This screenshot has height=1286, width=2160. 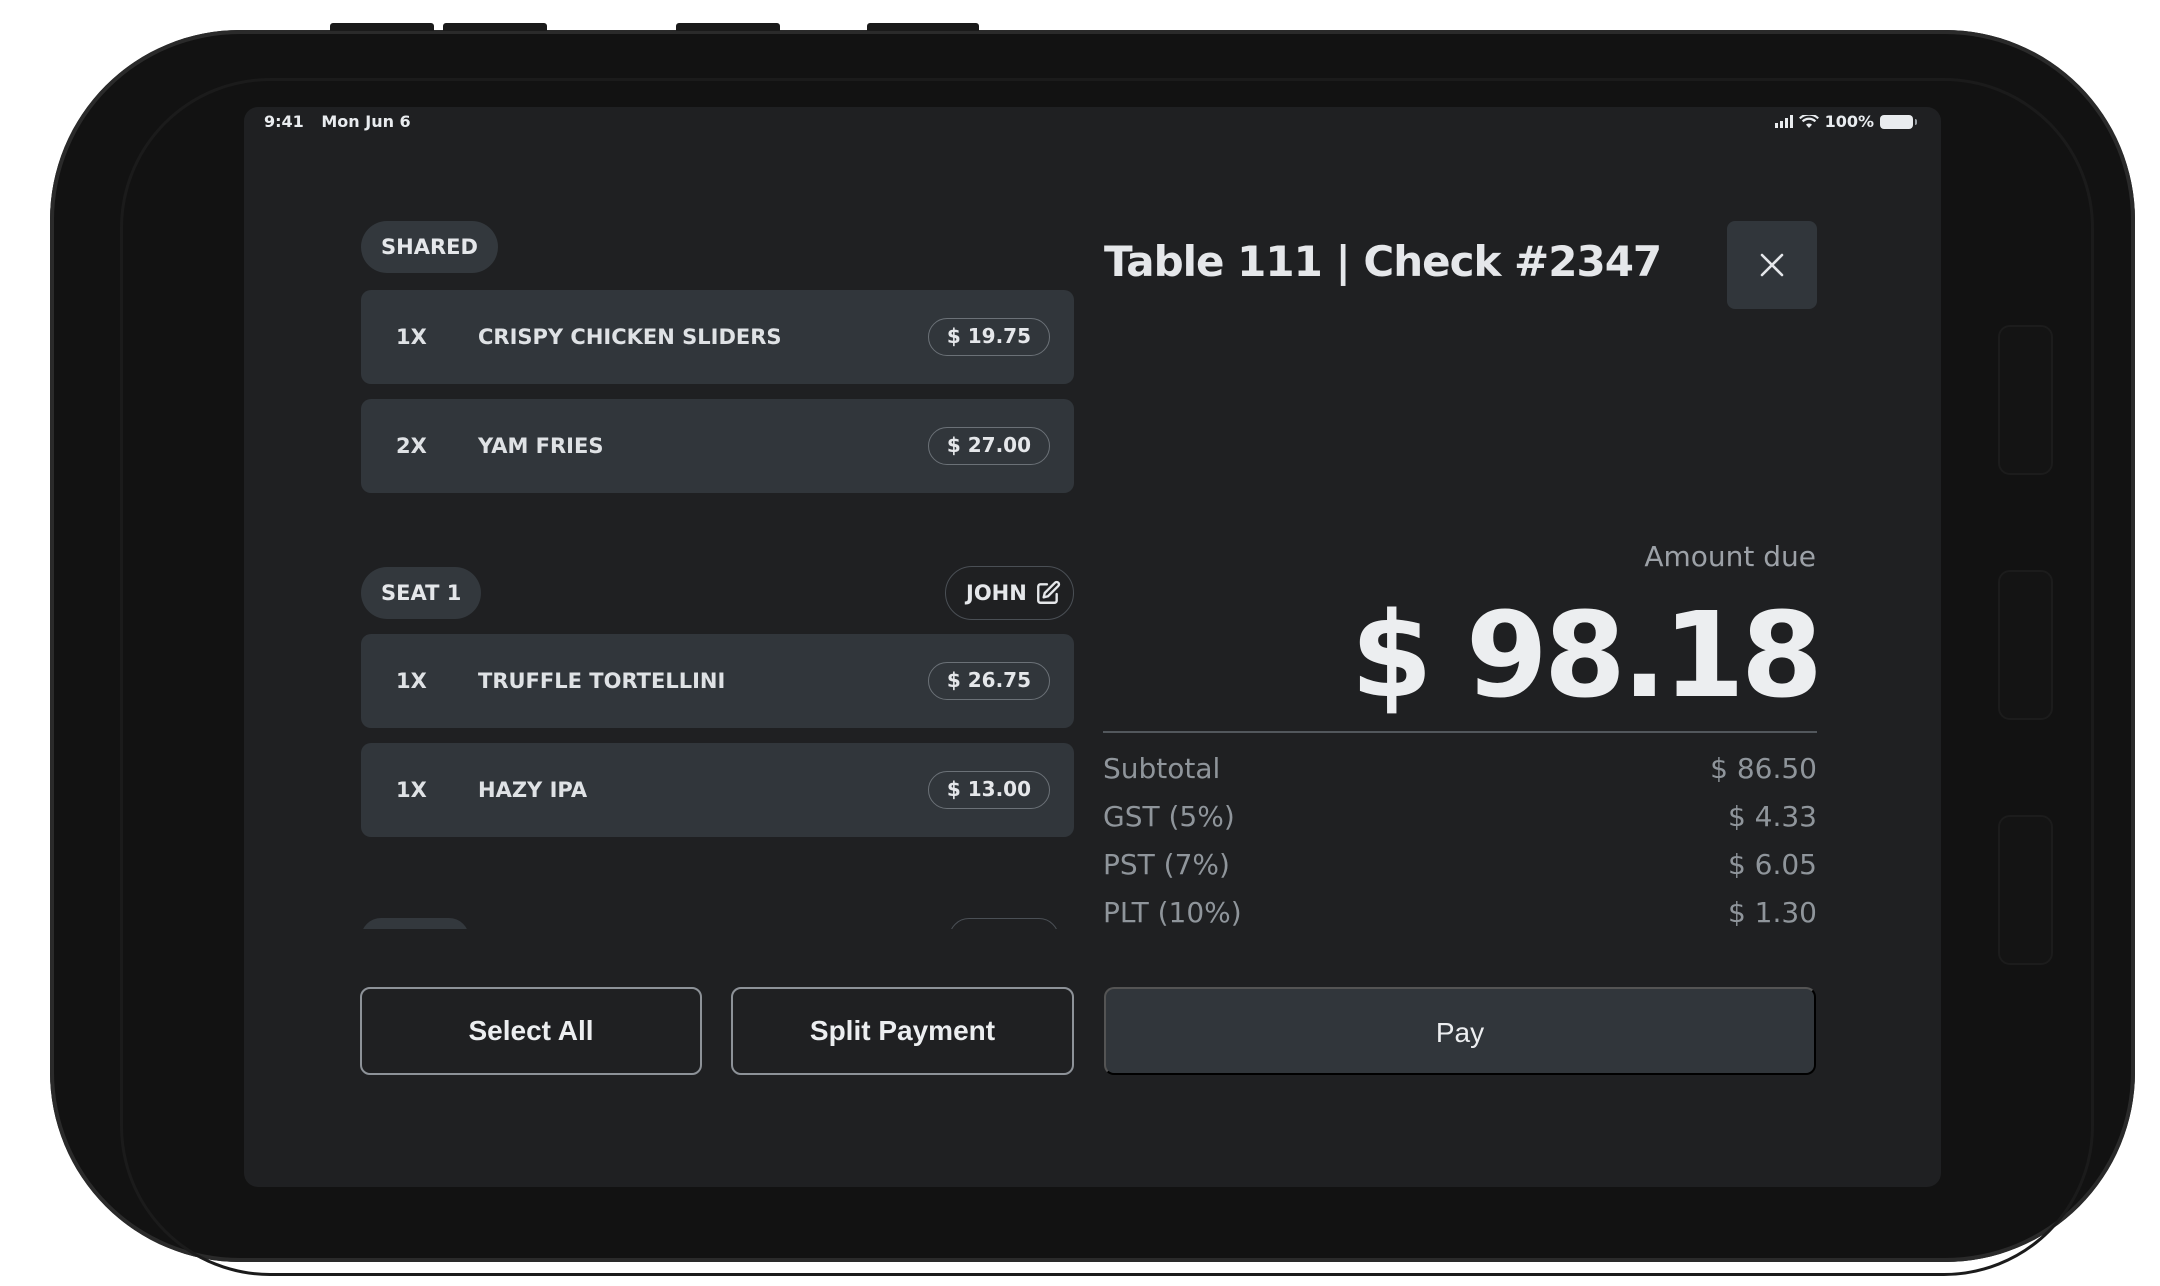 I want to click on totals-label: Subtotal, so click(x=1162, y=768).